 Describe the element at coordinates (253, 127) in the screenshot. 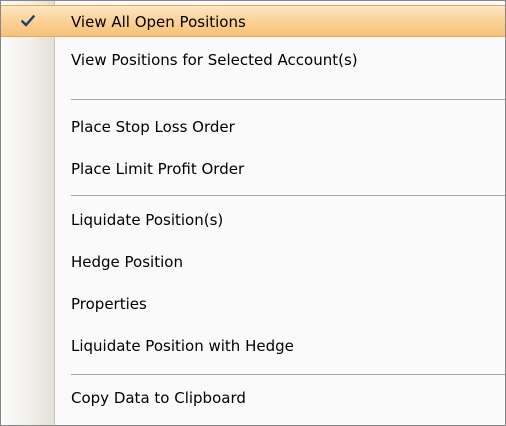

I see `menu-item-place-stop-loss-order: Place Stop Loss Order` at that location.